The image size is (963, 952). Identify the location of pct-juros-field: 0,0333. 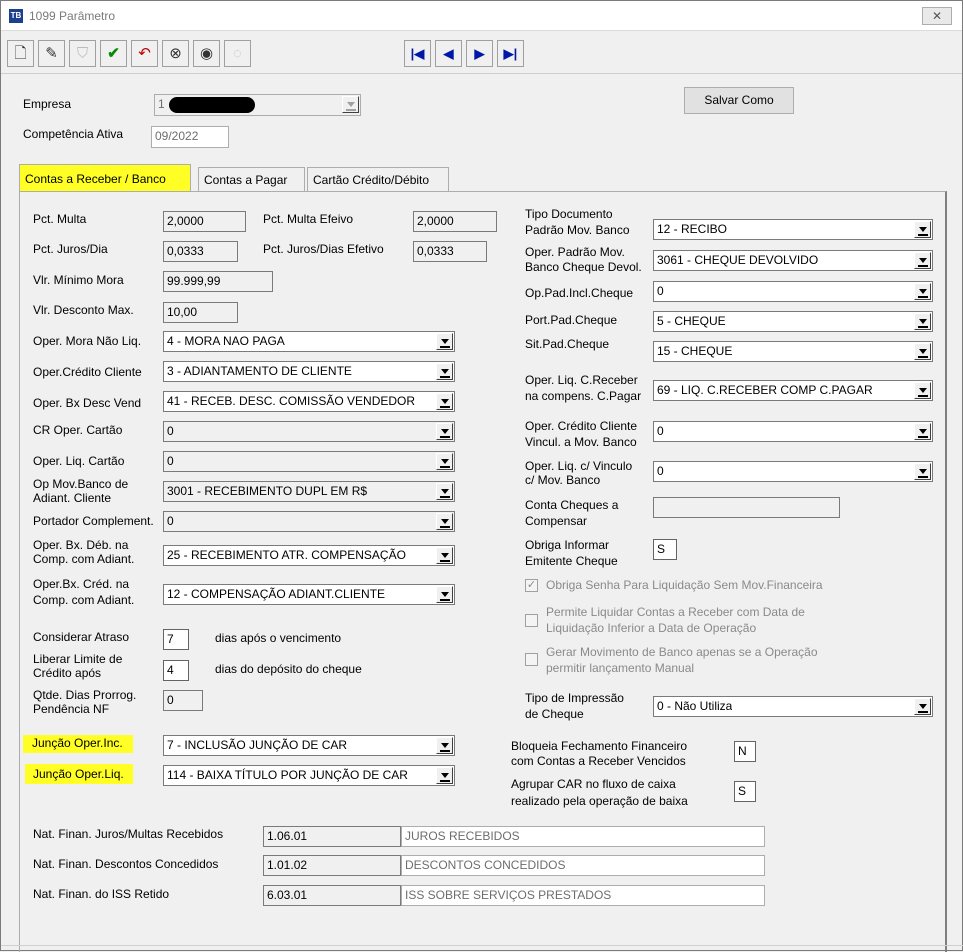
(200, 251).